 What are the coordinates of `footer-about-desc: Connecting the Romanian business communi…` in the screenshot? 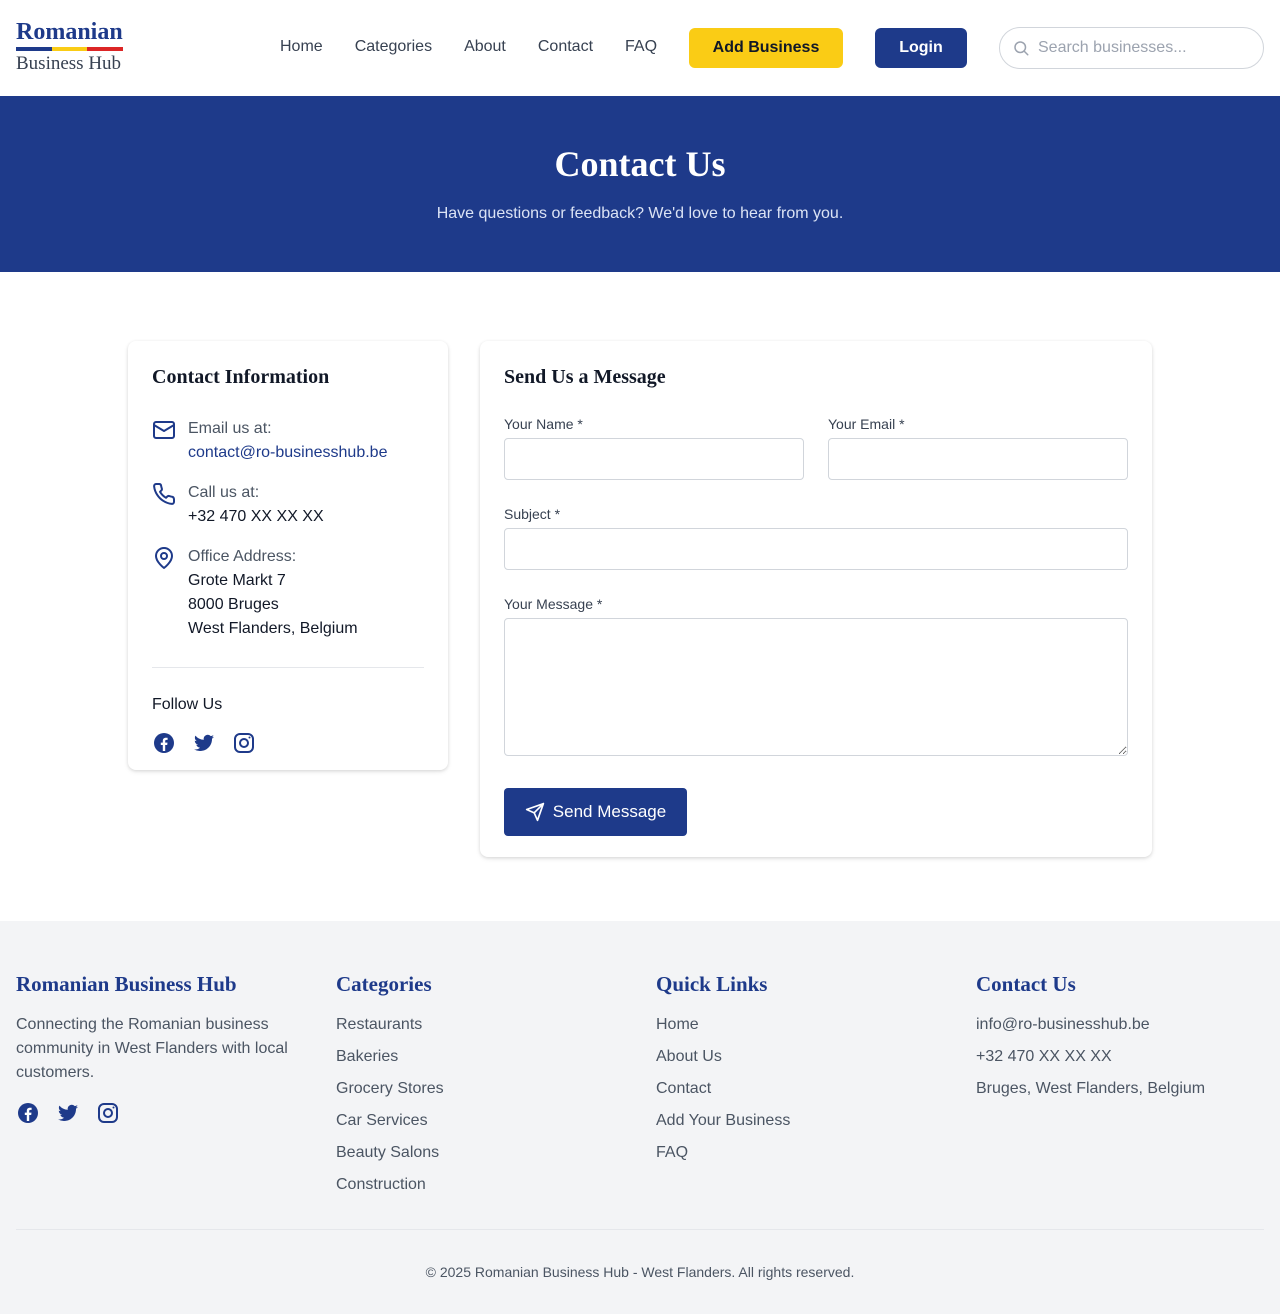 It's located at (152, 1048).